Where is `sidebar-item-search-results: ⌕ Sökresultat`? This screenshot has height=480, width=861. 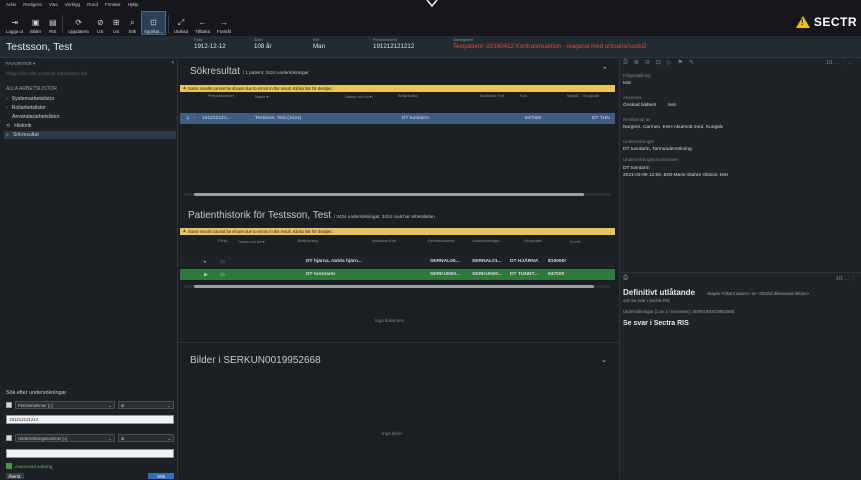
sidebar-item-search-results: ⌕ Sökresultat is located at coordinates (90, 135).